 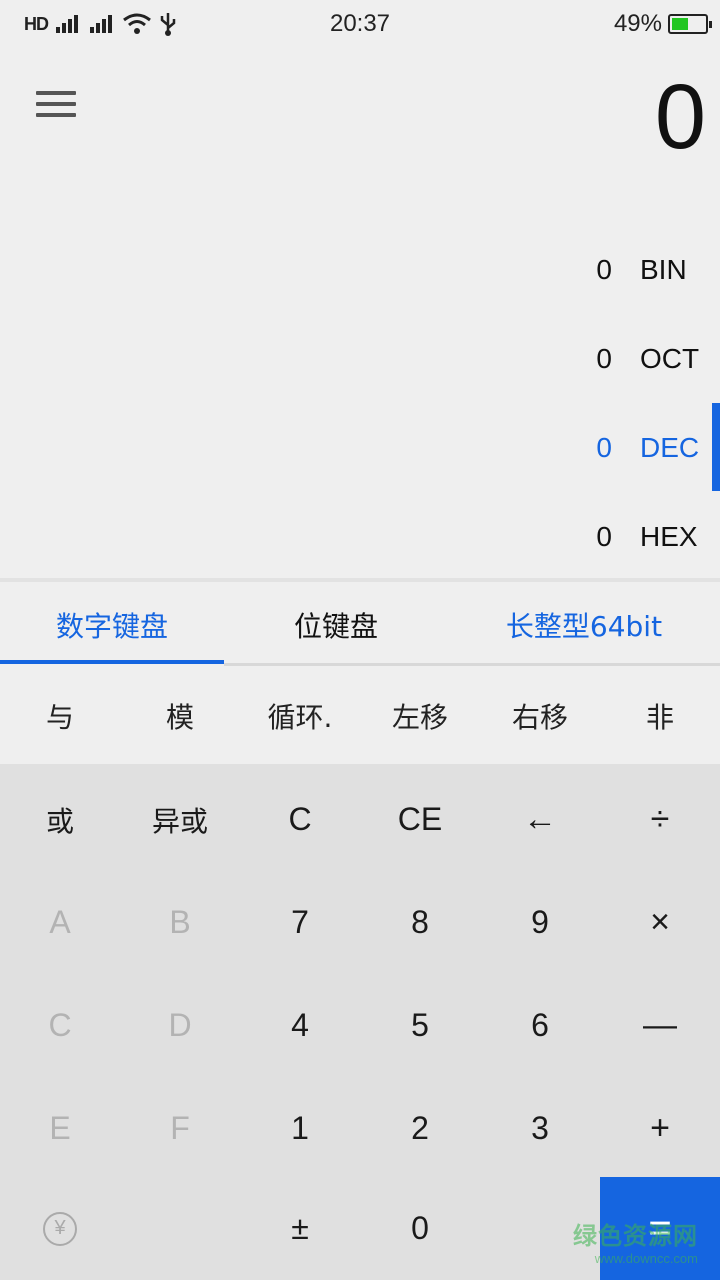 I want to click on status-bar: HD 20:37 49%, so click(x=360, y=24).